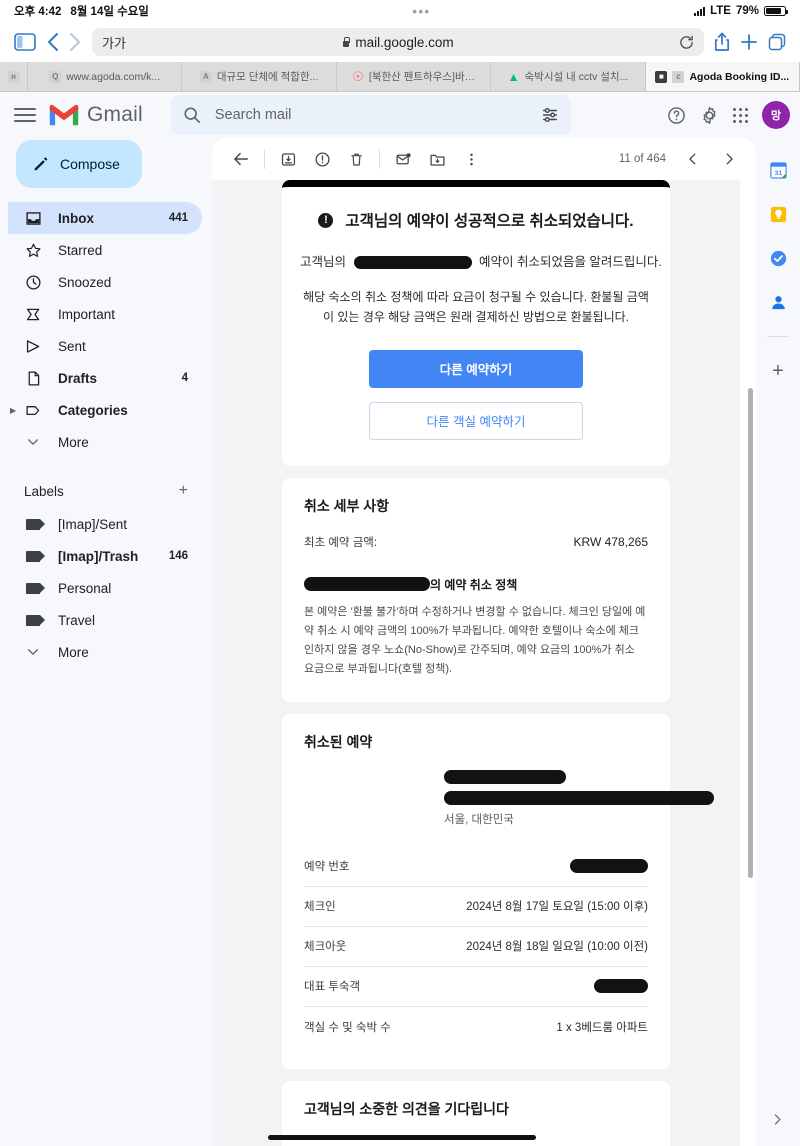 The width and height of the screenshot is (800, 1146). What do you see at coordinates (33, 314) in the screenshot?
I see `important-icon` at bounding box center [33, 314].